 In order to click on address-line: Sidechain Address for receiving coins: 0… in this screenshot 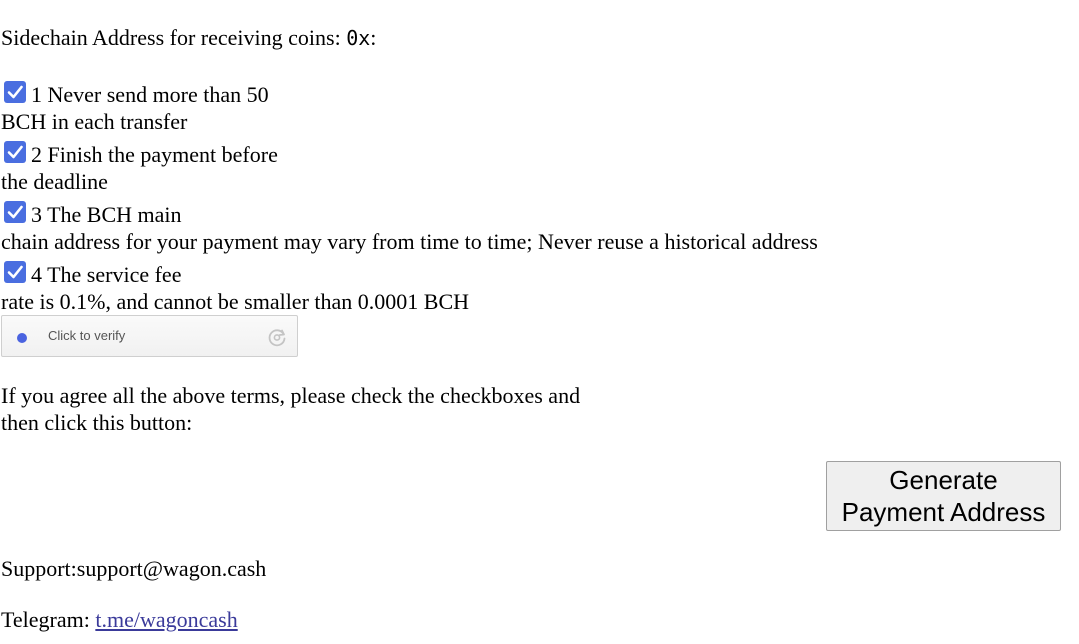, I will do `click(188, 38)`.